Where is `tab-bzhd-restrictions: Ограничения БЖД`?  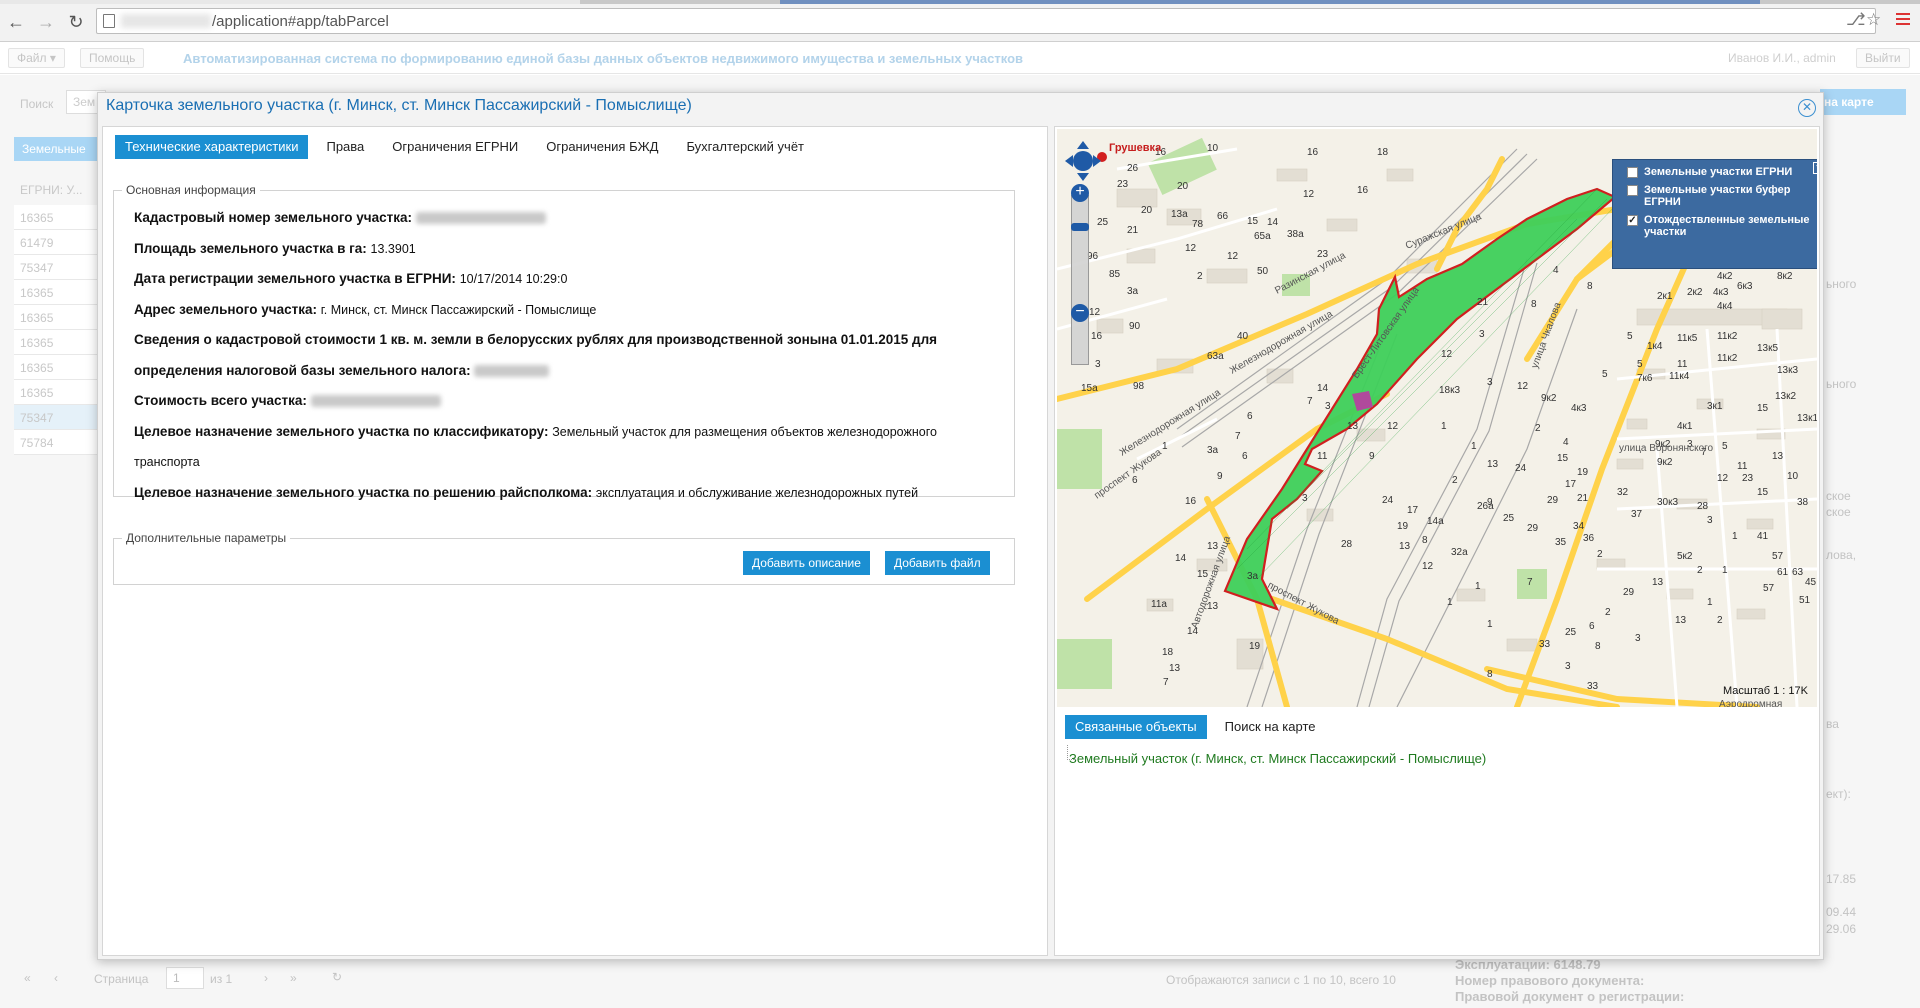 tab-bzhd-restrictions: Ограничения БЖД is located at coordinates (602, 147).